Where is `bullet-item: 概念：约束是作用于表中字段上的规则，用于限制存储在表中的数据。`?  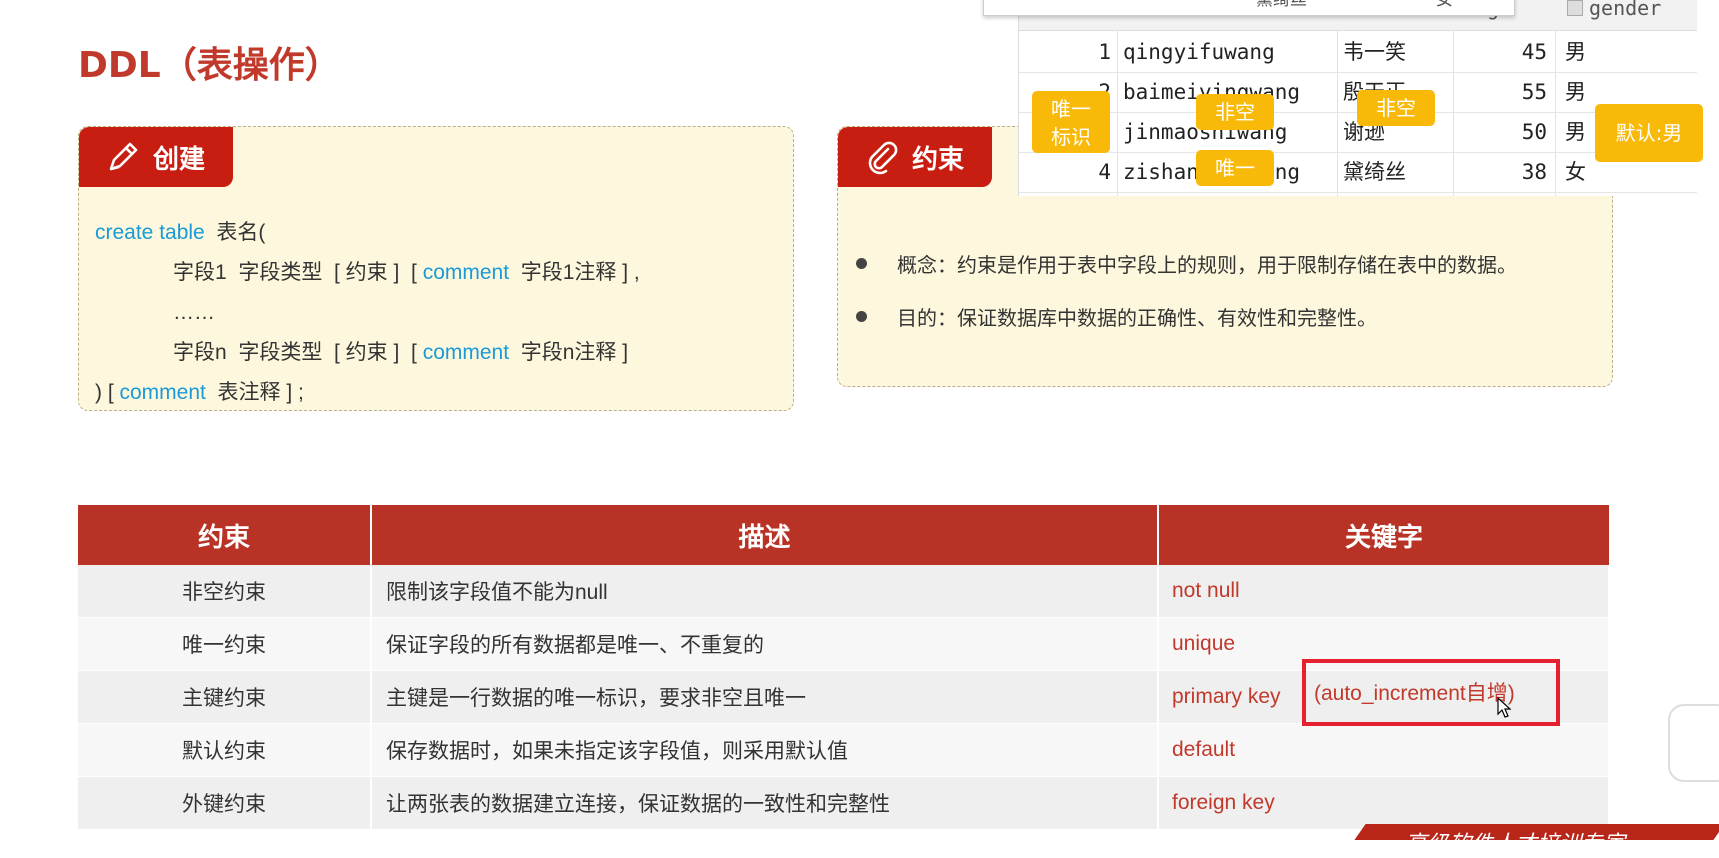 bullet-item: 概念：约束是作用于表中字段上的规则，用于限制存储在表中的数据。 is located at coordinates (1185, 263).